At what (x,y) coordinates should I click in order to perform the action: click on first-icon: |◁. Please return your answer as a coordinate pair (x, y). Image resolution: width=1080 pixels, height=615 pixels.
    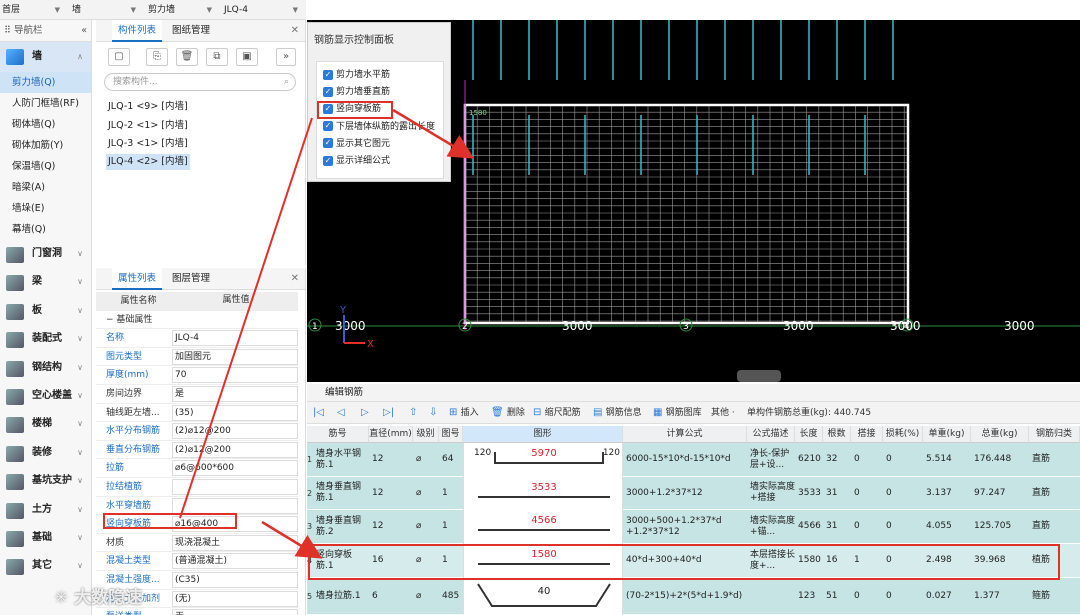
    Looking at the image, I should click on (318, 413).